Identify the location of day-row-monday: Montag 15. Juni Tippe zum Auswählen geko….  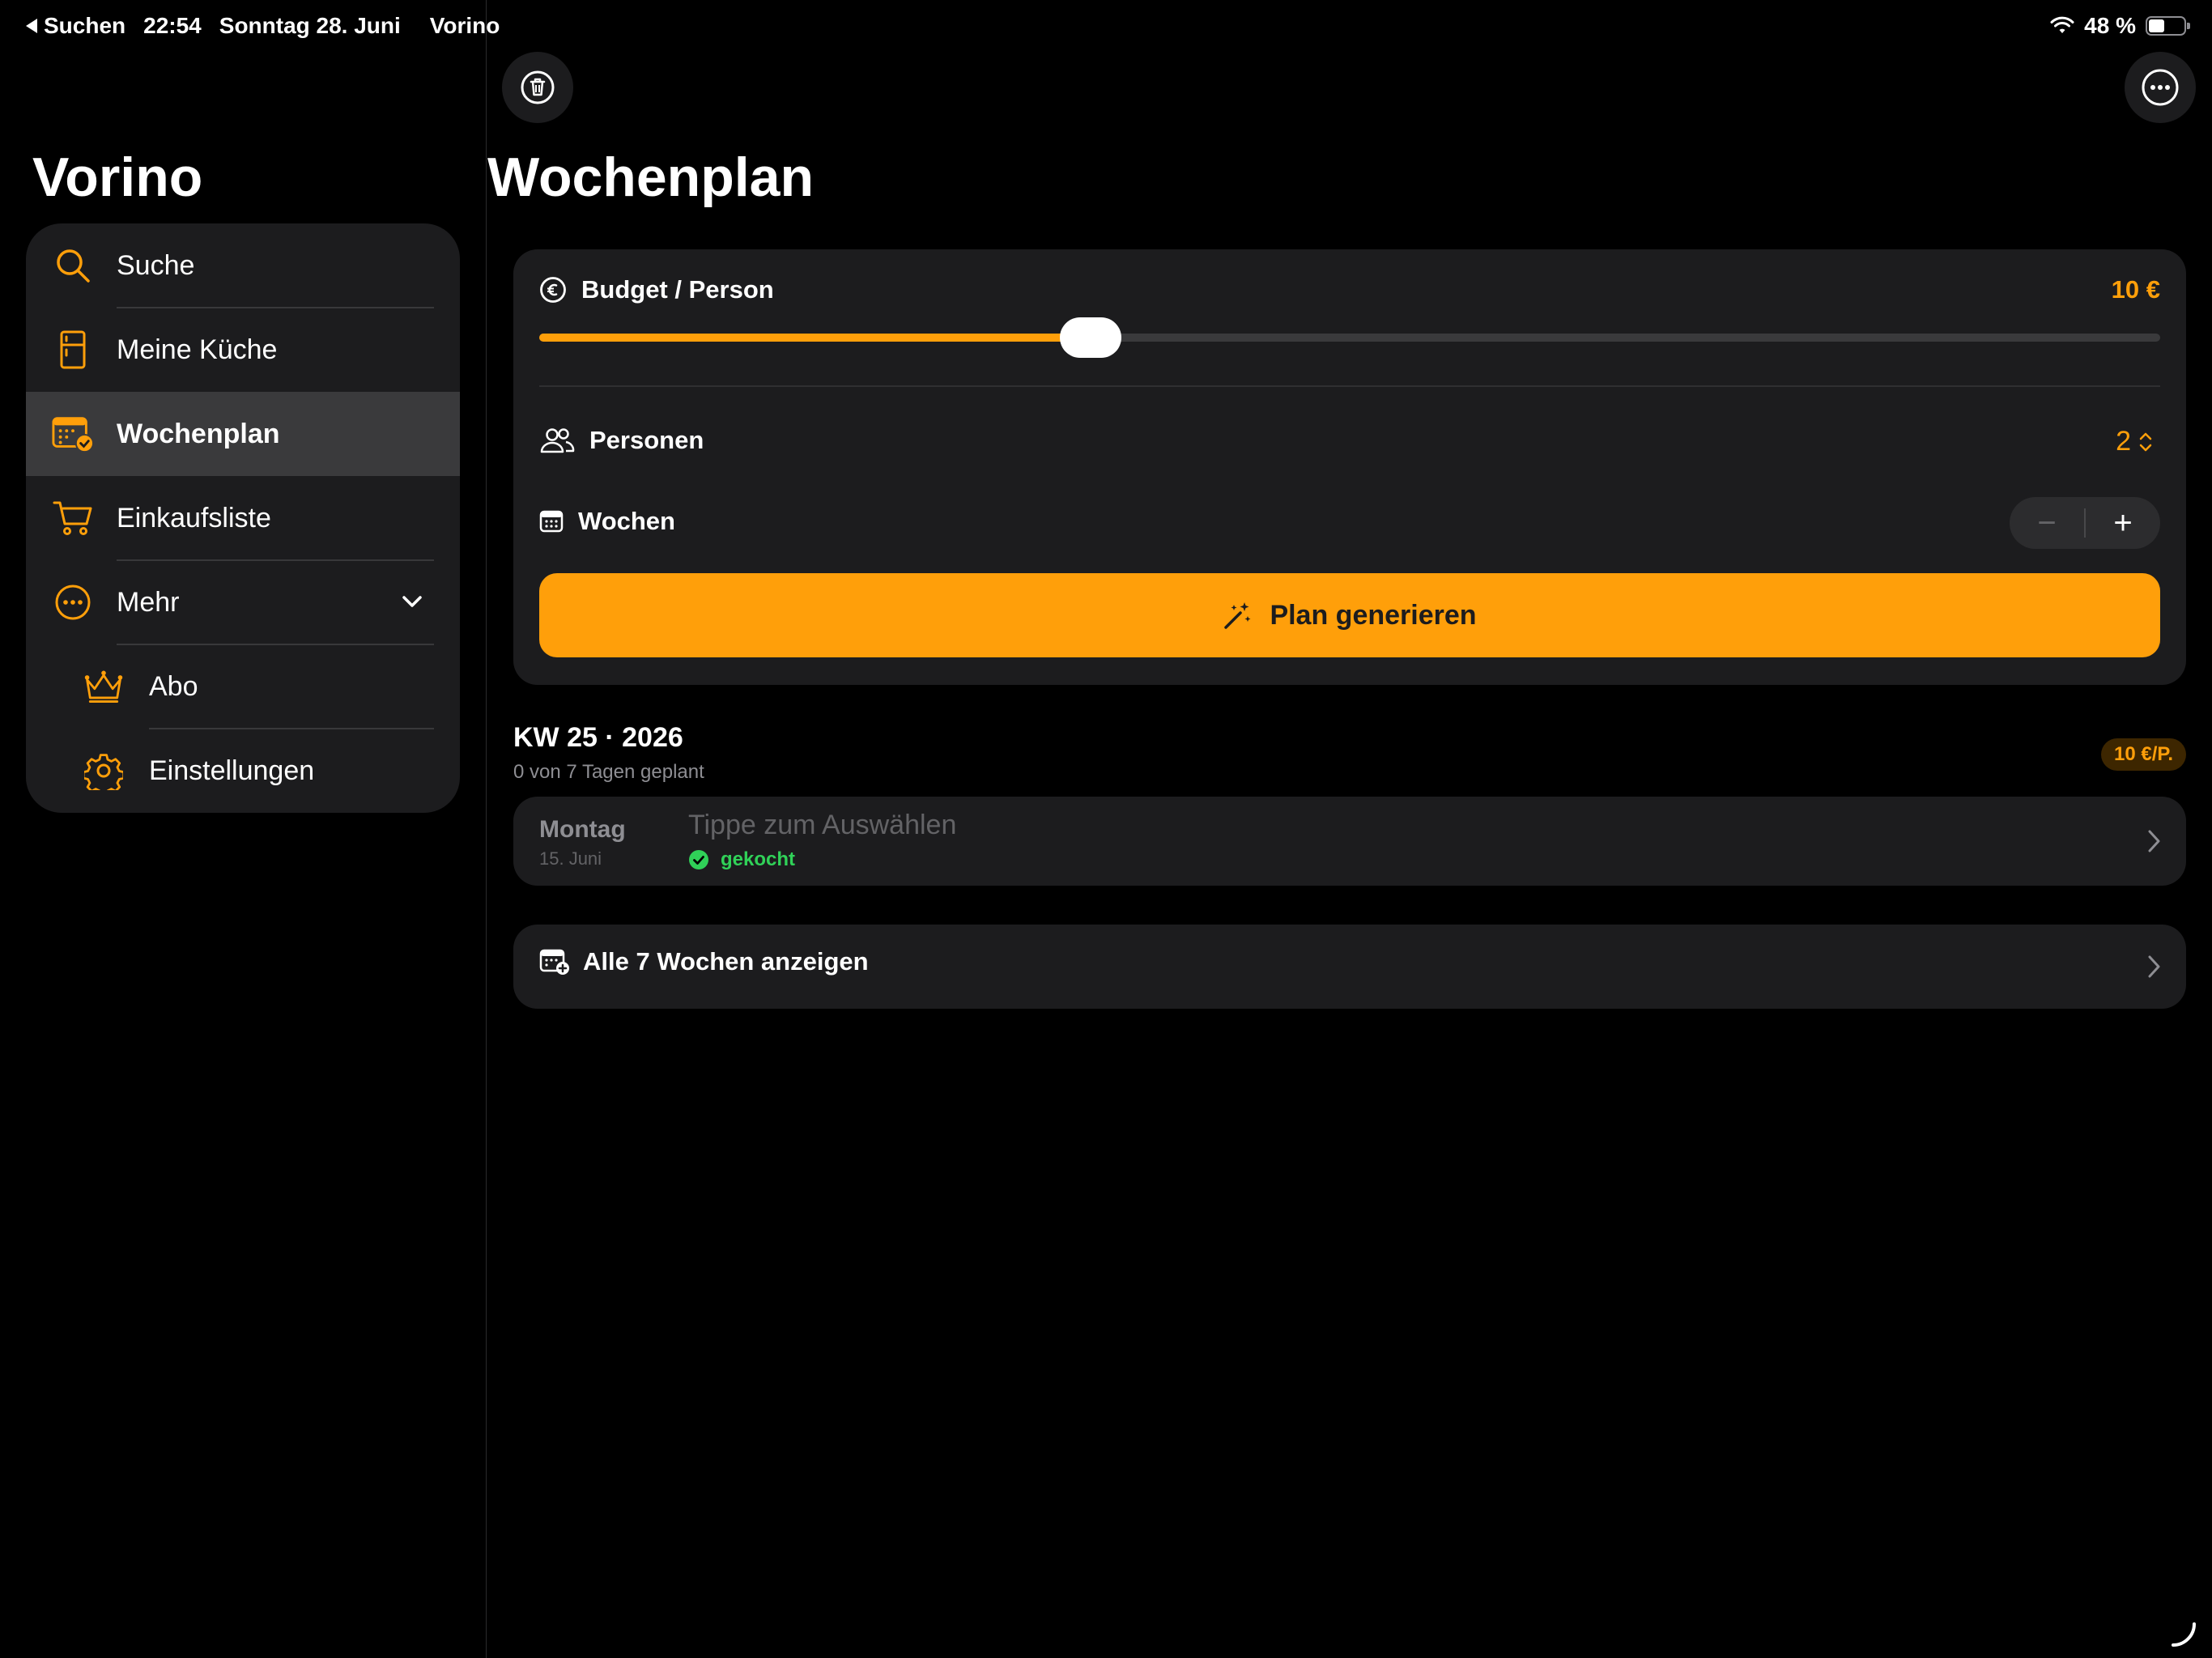
(1349, 841).